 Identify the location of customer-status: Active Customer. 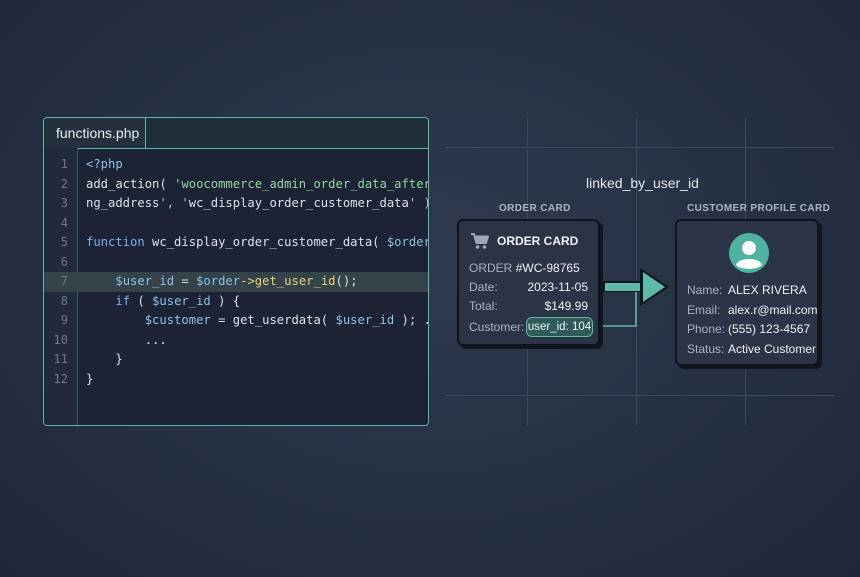
(772, 349).